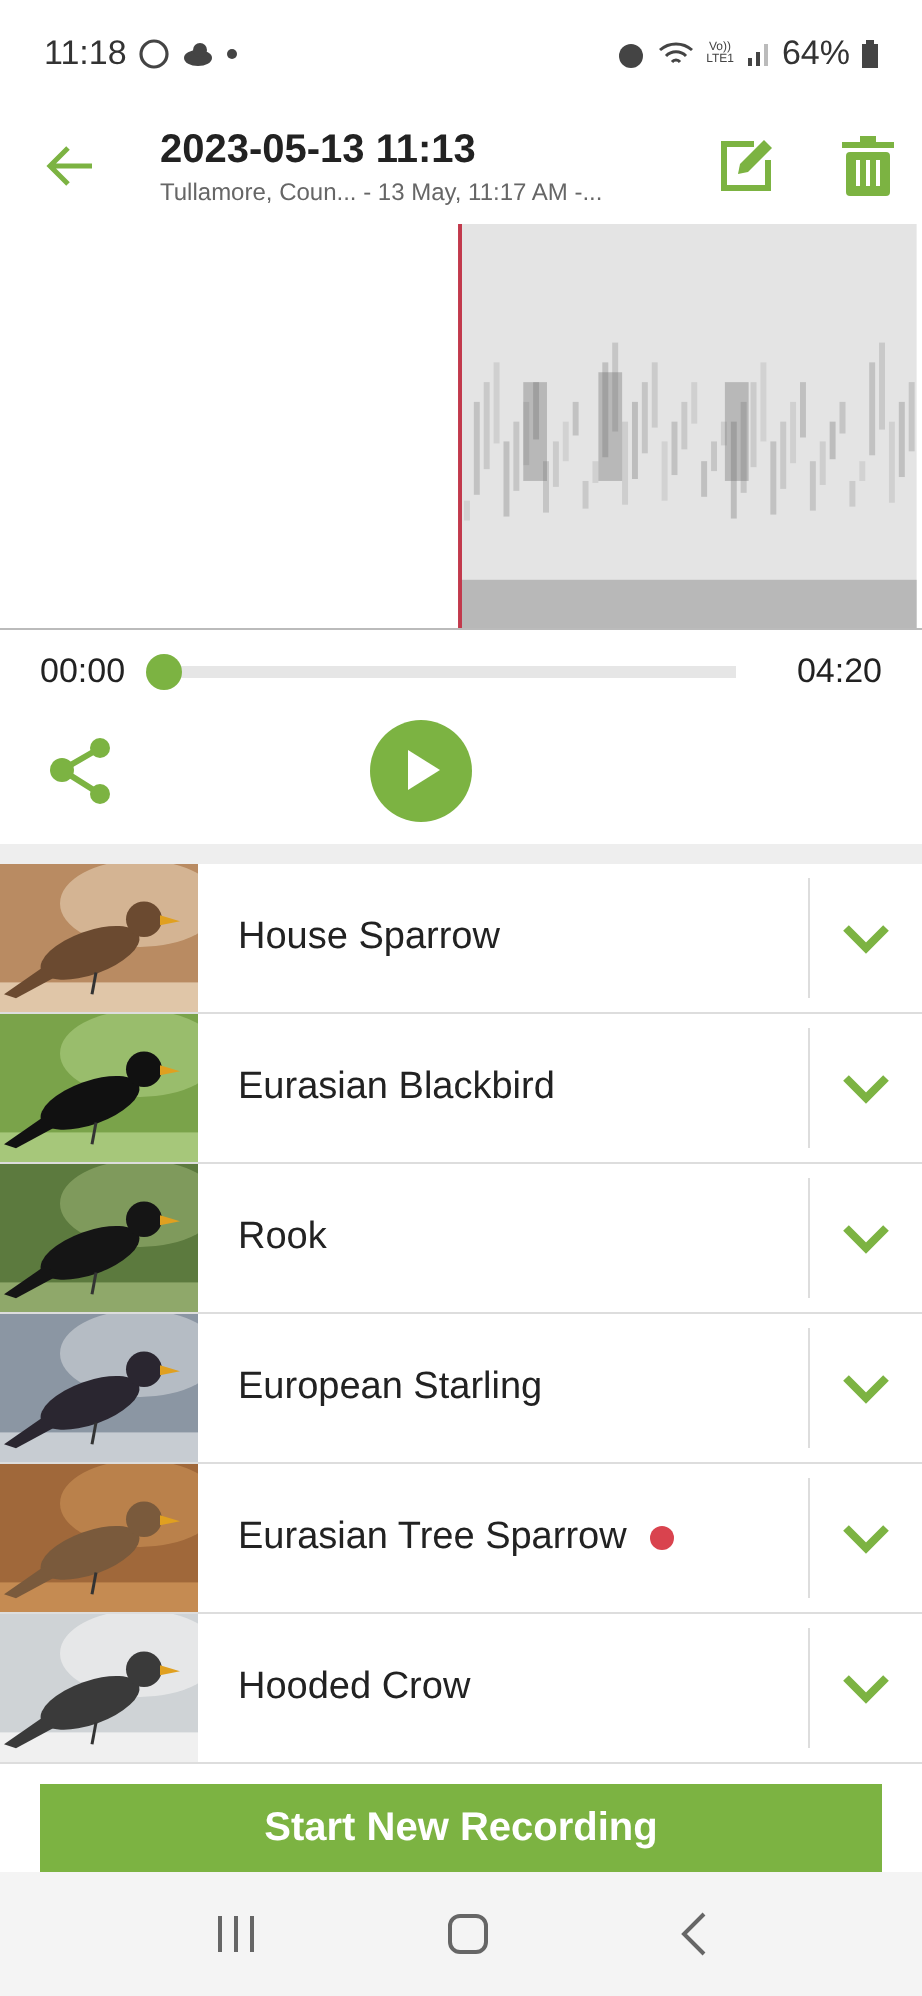 The width and height of the screenshot is (922, 1996). I want to click on recent-apps-button, so click(236, 1934).